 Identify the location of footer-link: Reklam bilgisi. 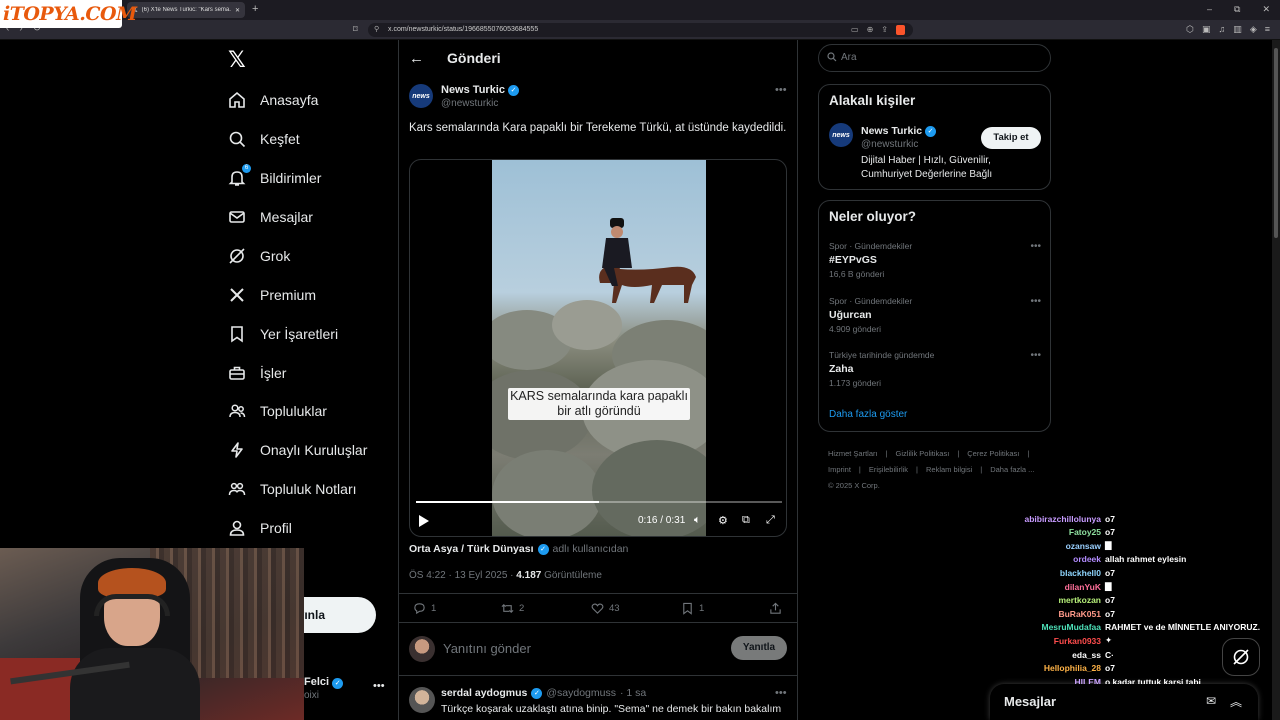
(949, 469).